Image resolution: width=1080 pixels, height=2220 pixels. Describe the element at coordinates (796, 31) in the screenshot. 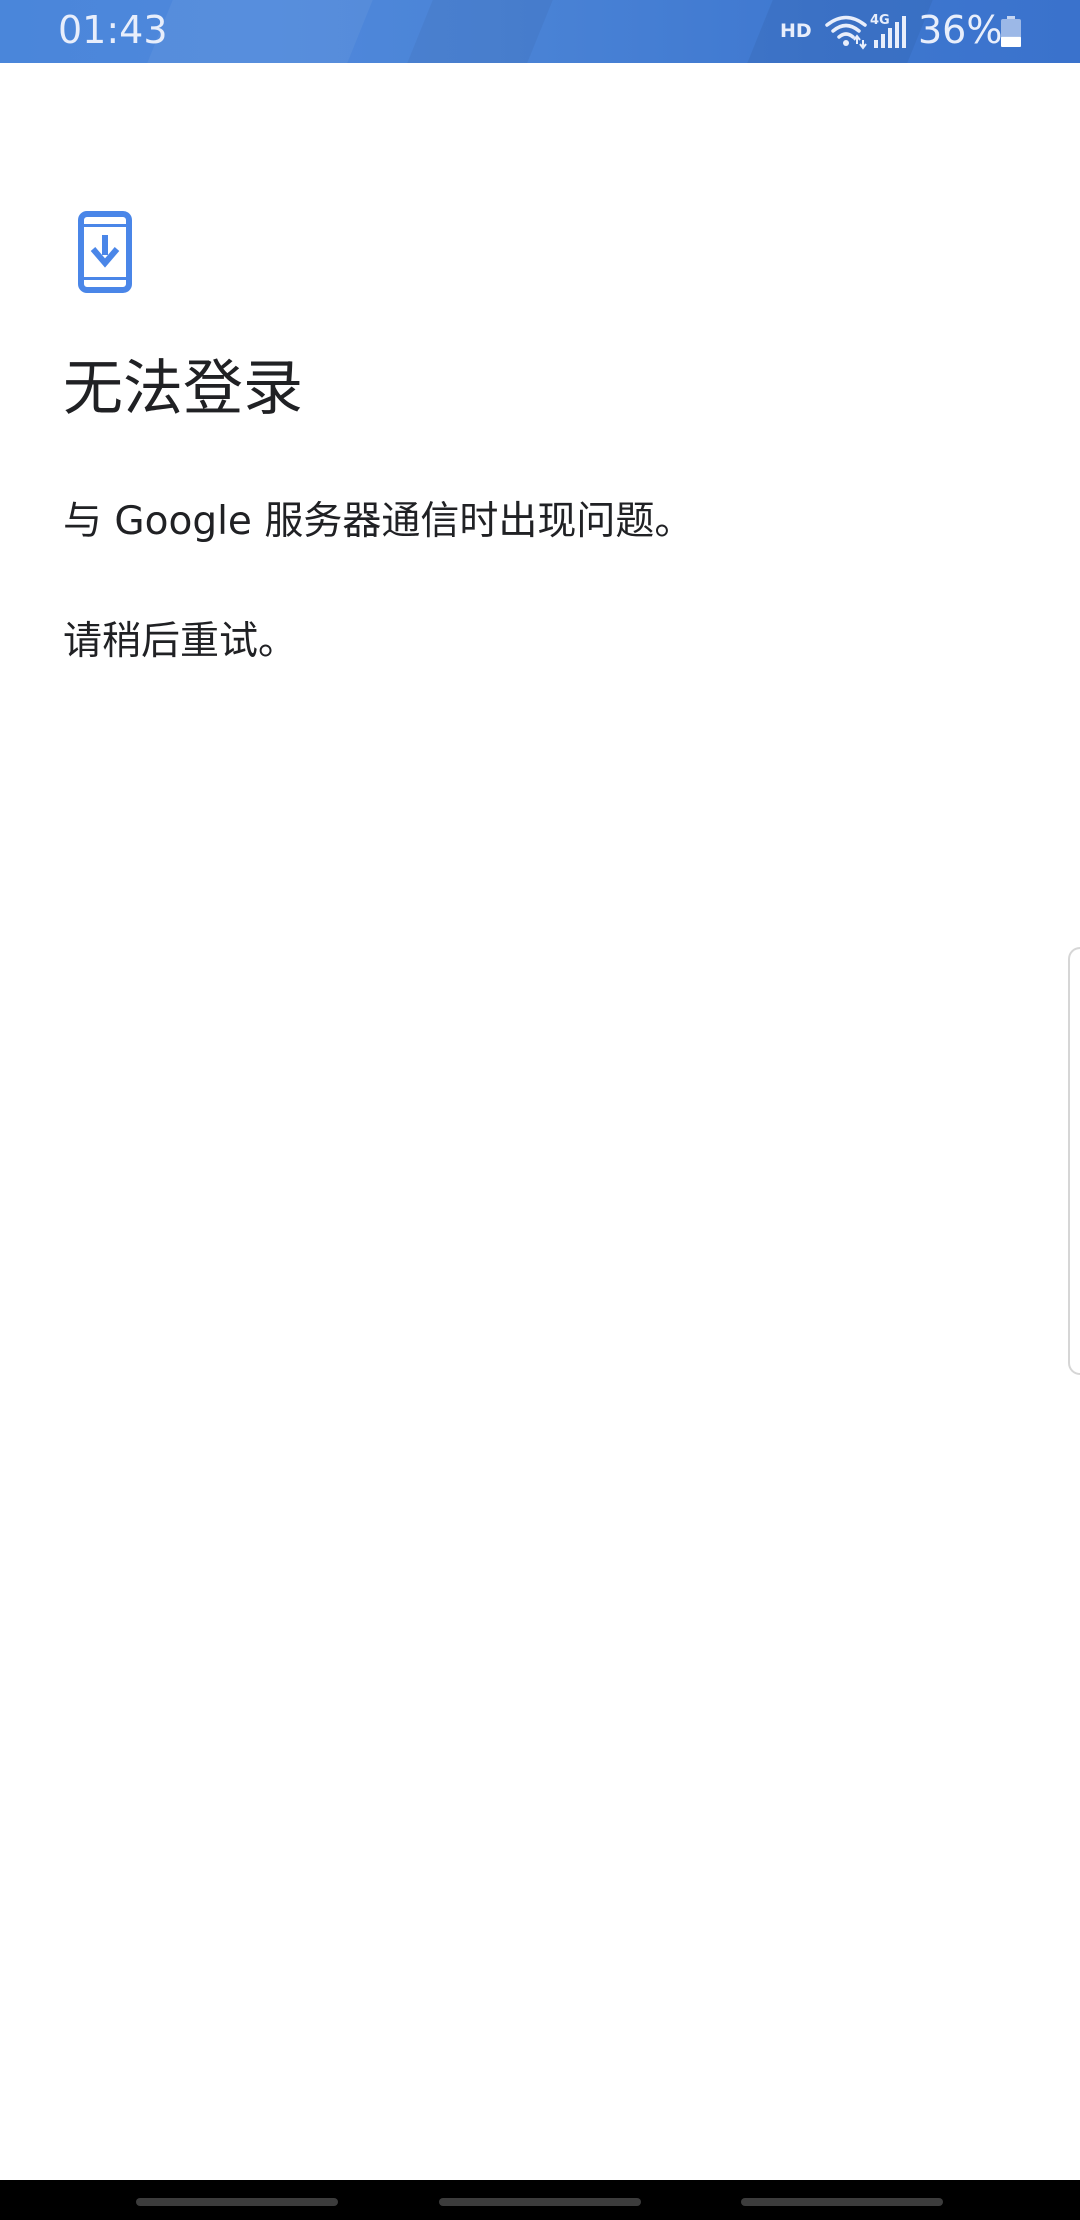

I see `hd-voice-indicator: HD` at that location.